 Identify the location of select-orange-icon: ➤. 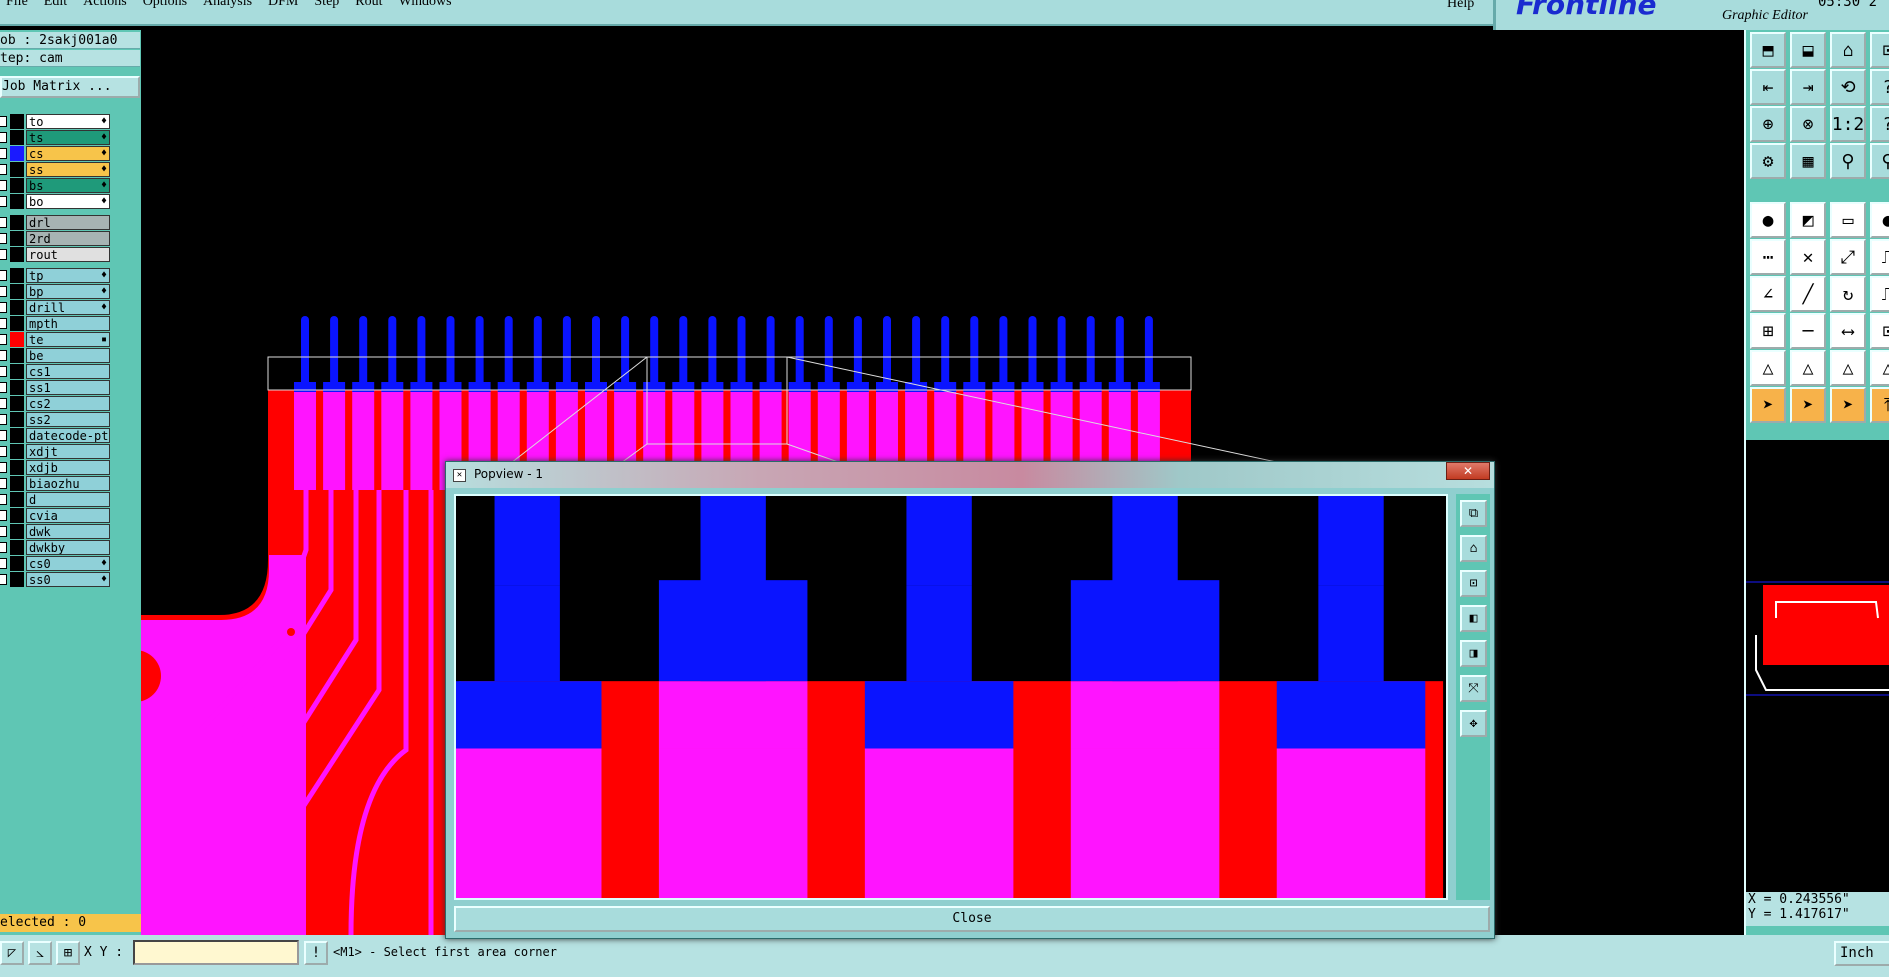
(1808, 405).